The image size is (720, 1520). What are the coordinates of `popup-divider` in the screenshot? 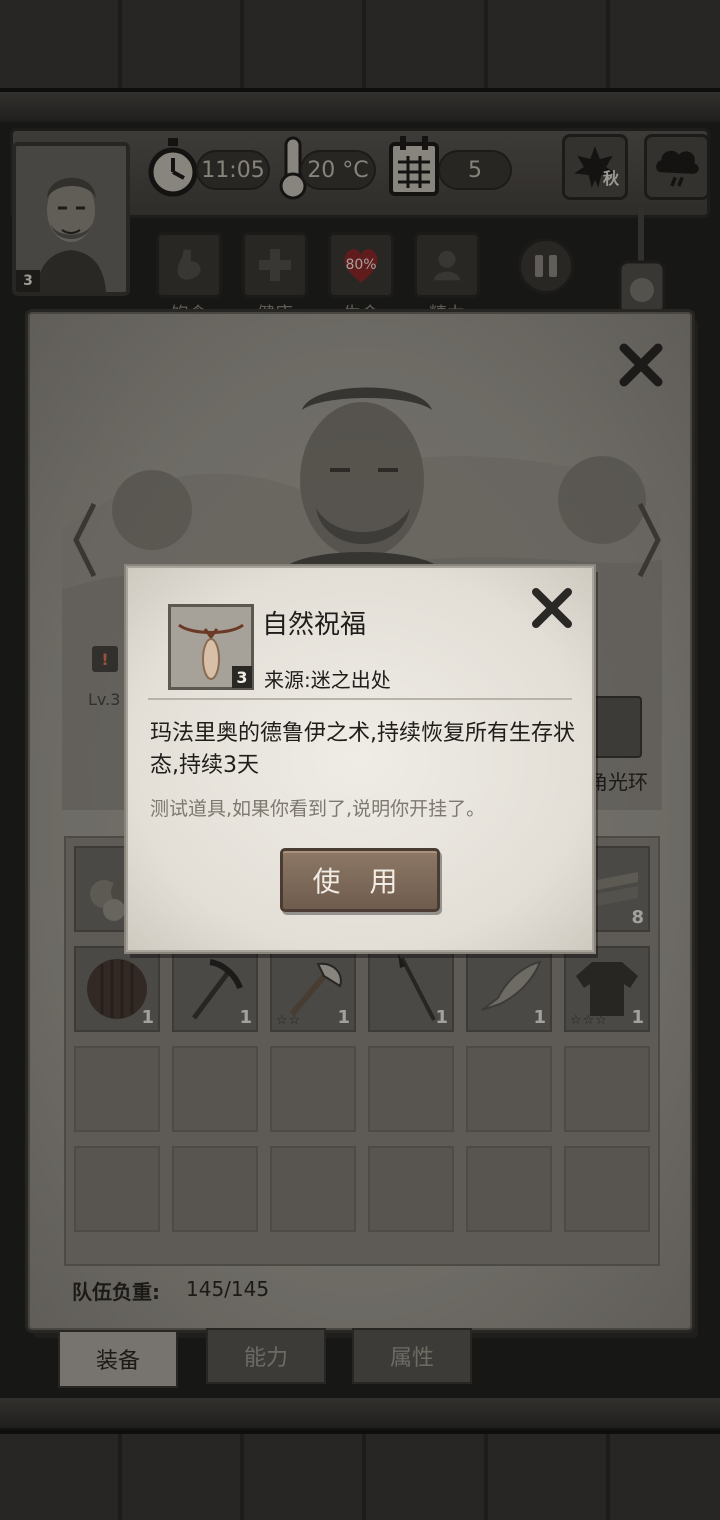 It's located at (360, 699).